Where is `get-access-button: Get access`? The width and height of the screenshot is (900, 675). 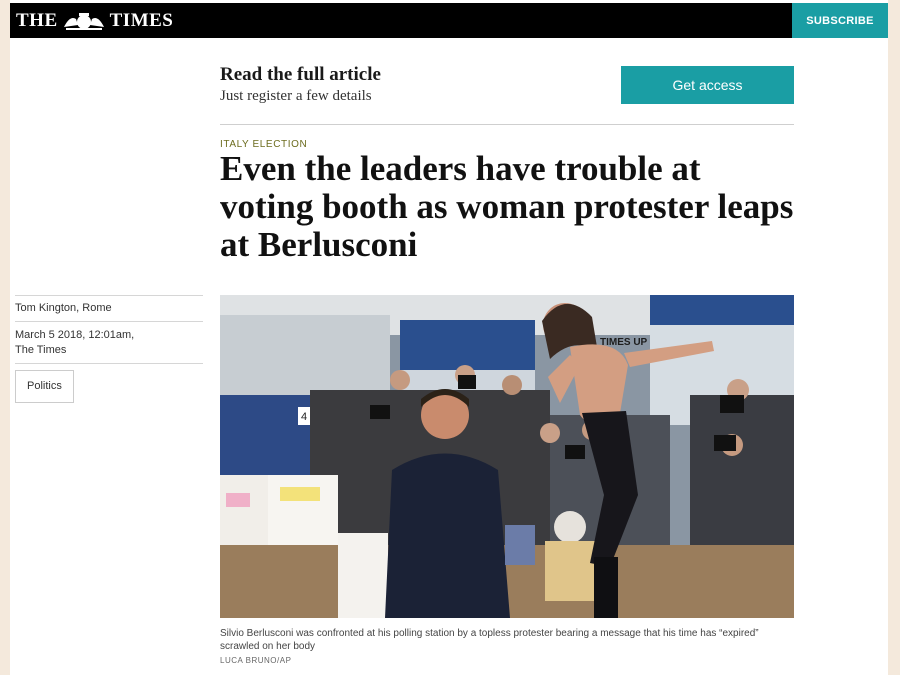
get-access-button: Get access is located at coordinates (707, 85).